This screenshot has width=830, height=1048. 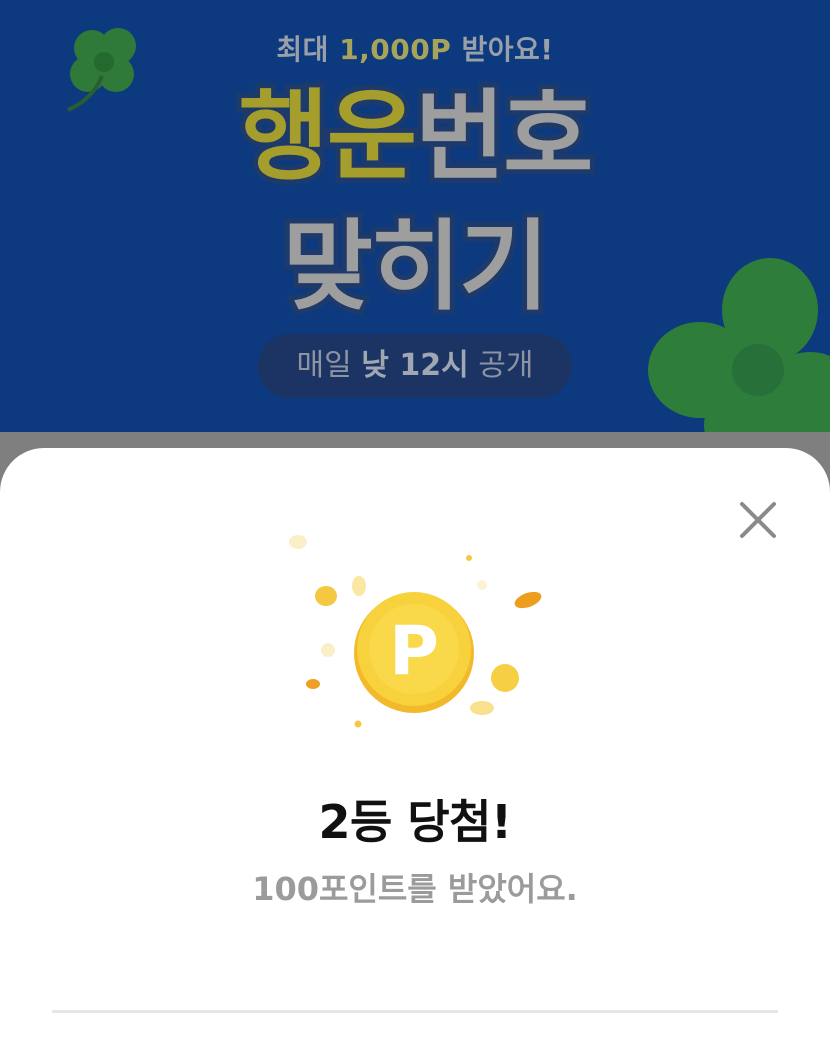 I want to click on banner-subtitle: 최대 1,000P 받아요!, so click(x=415, y=48).